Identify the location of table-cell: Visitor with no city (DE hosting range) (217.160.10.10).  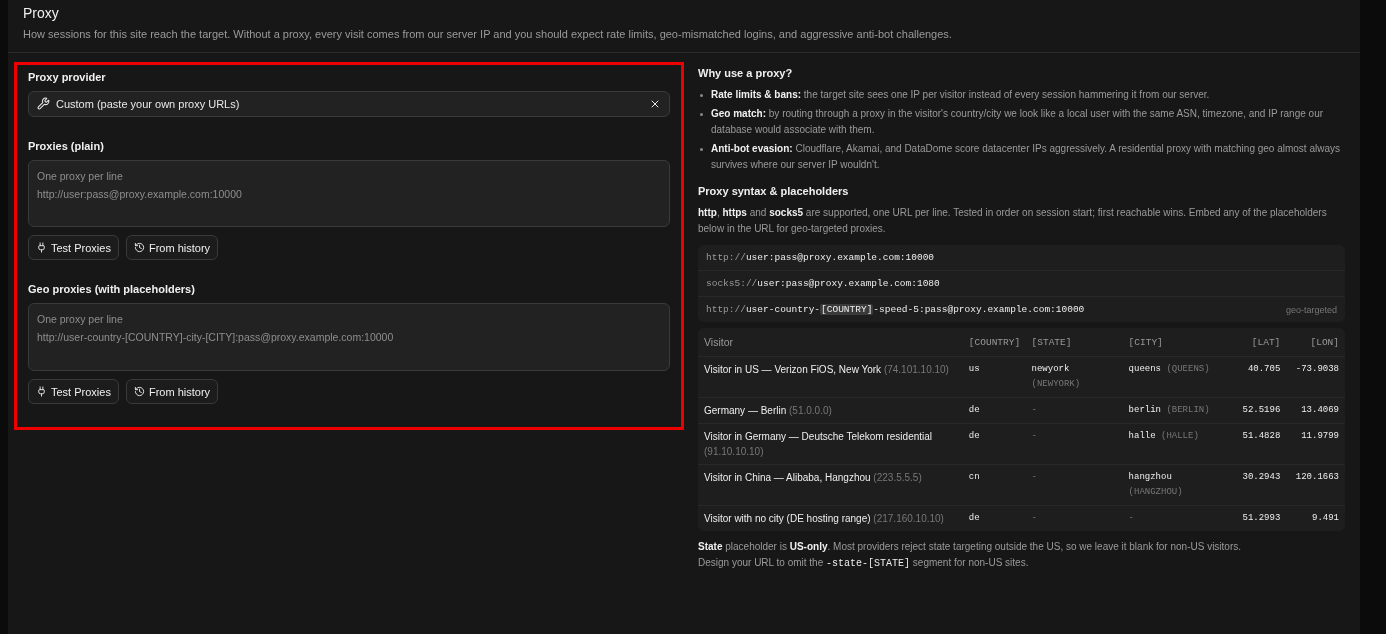
(830, 518).